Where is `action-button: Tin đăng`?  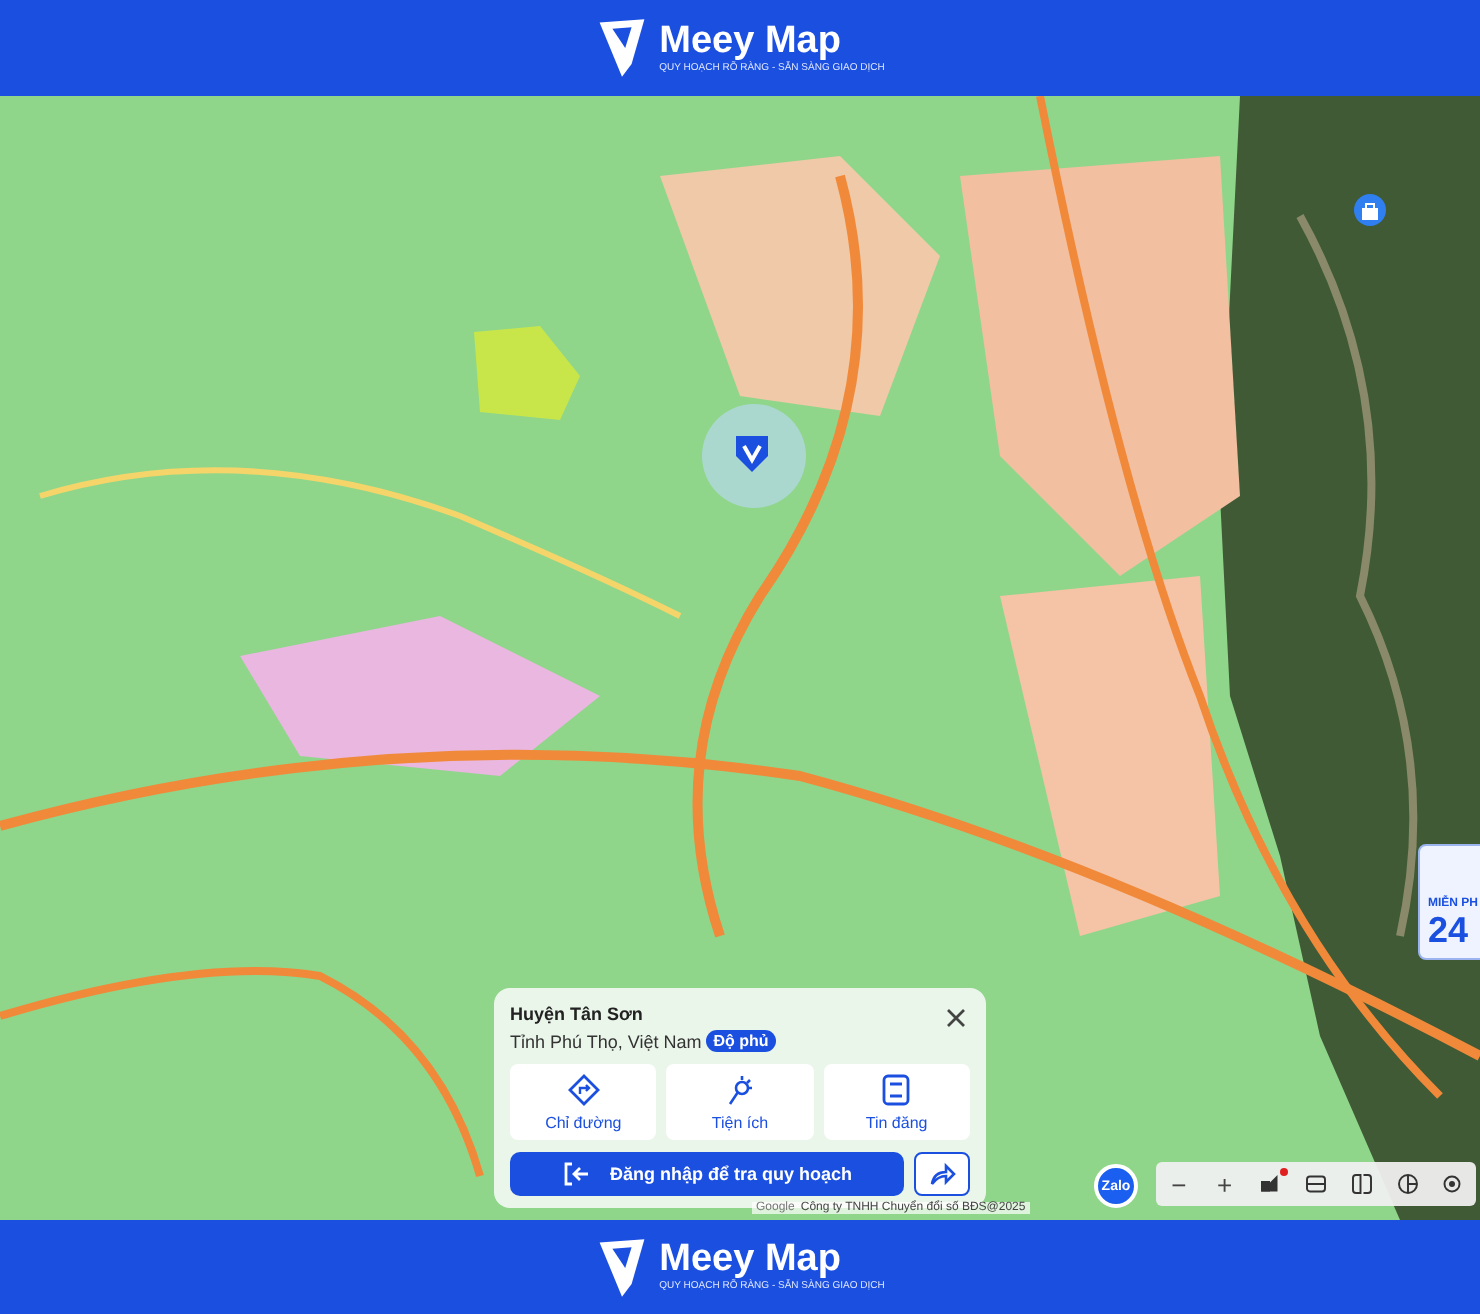 action-button: Tin đăng is located at coordinates (896, 1102).